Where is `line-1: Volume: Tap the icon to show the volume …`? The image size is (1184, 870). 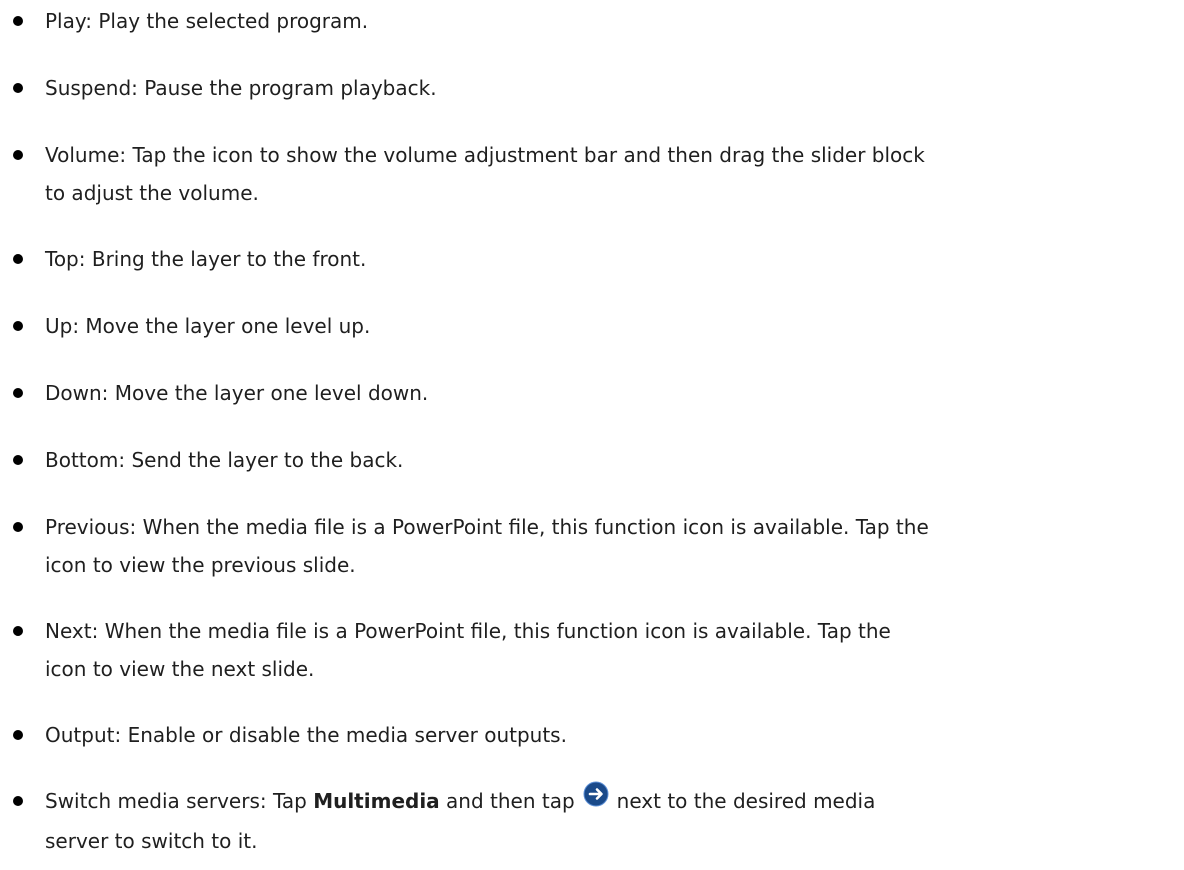 line-1: Volume: Tap the icon to show the volume … is located at coordinates (485, 155).